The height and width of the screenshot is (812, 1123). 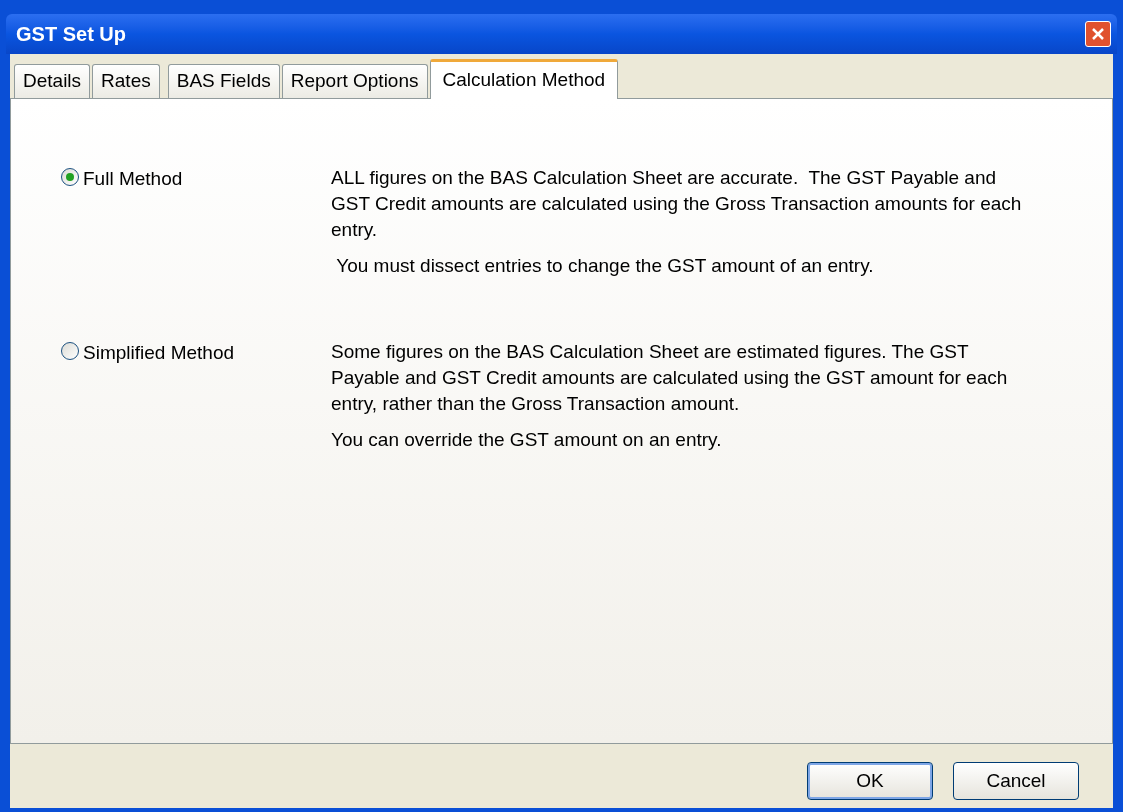 I want to click on close-button, so click(x=1098, y=34).